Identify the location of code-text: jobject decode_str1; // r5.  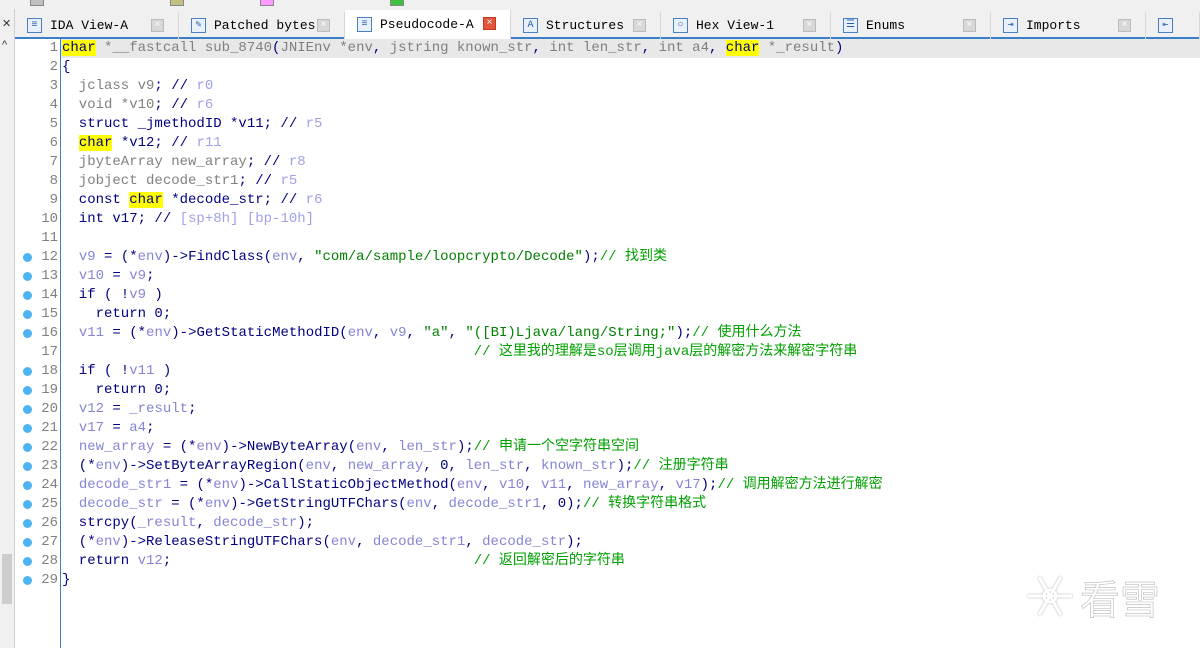
(179, 181).